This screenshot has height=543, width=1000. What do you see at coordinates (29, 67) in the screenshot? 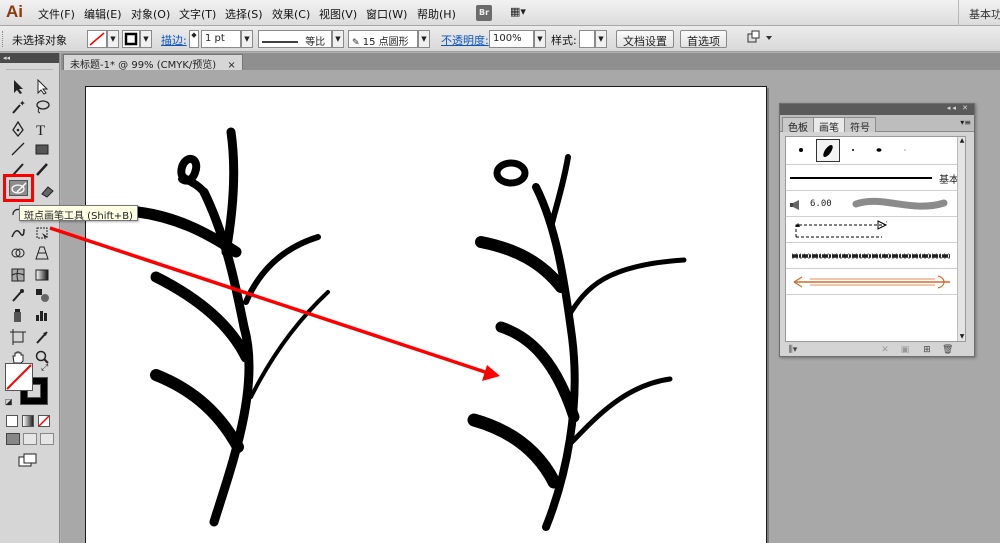
I see `toolbox-grip` at bounding box center [29, 67].